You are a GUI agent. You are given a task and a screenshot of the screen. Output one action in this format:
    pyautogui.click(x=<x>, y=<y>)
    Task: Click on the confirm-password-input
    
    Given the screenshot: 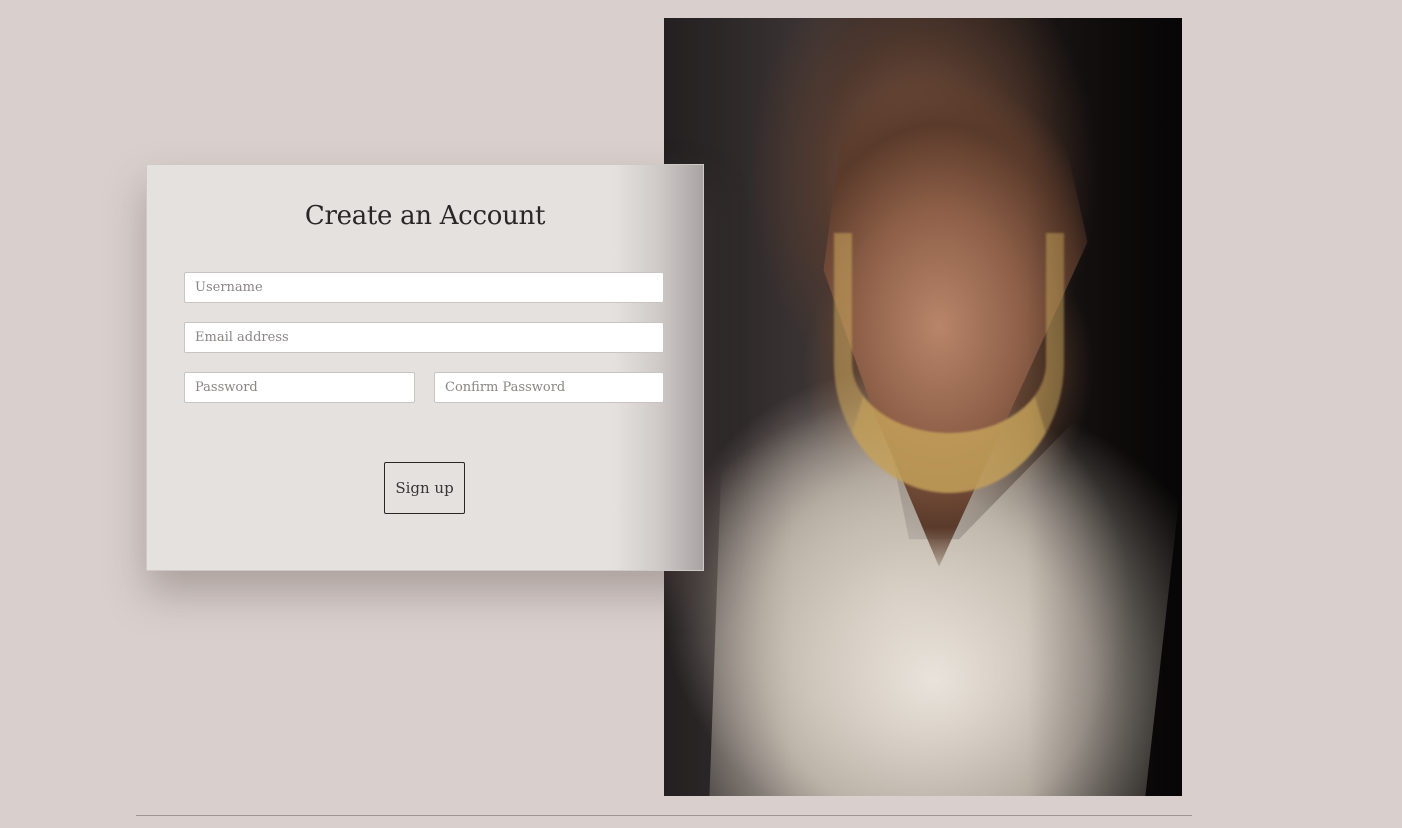 What is the action you would take?
    pyautogui.click(x=549, y=387)
    